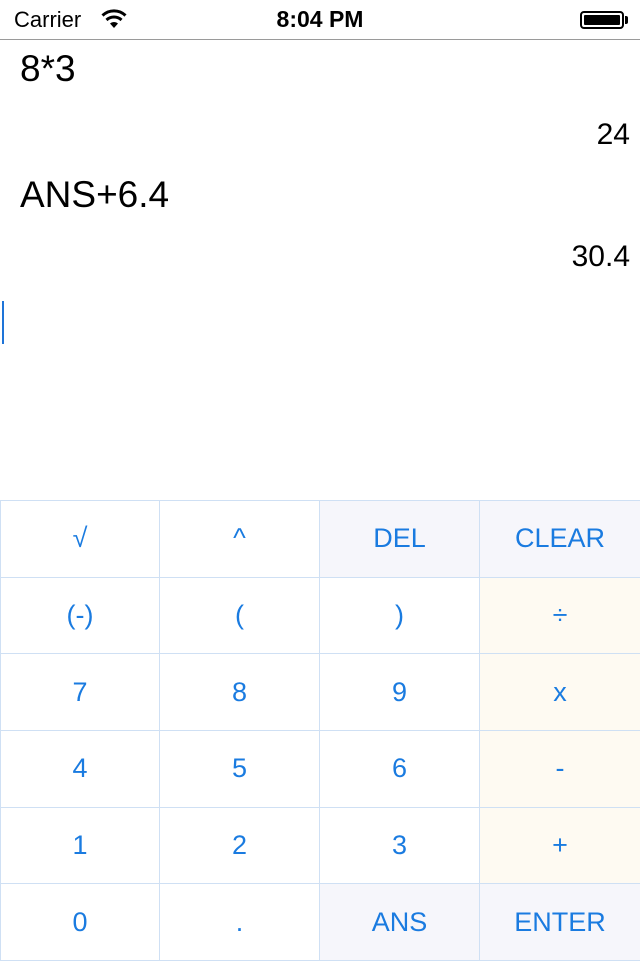  Describe the element at coordinates (626, 20) in the screenshot. I see `battery-tip` at that location.